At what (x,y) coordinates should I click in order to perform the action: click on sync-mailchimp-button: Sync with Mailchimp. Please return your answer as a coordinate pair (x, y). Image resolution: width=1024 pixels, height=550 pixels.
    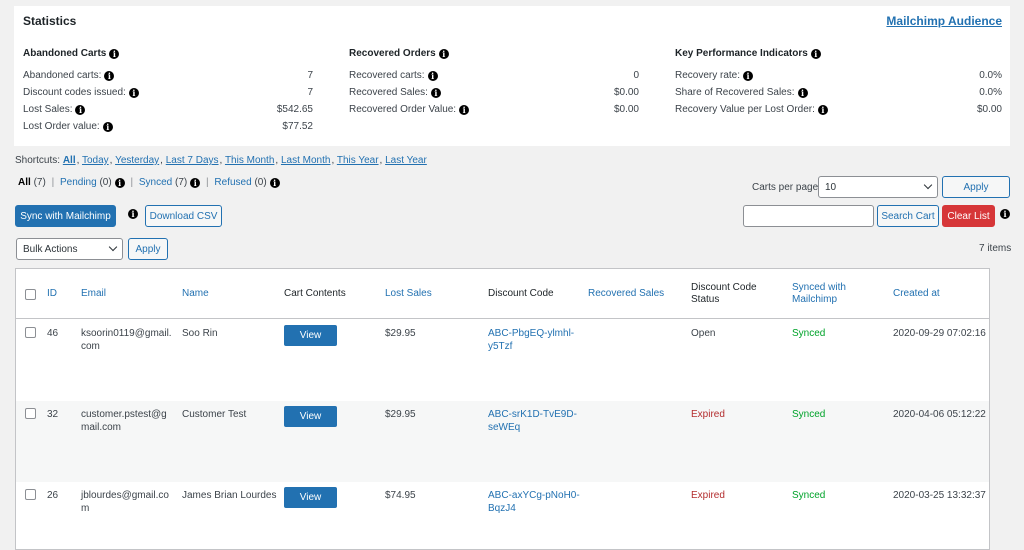
    Looking at the image, I should click on (65, 216).